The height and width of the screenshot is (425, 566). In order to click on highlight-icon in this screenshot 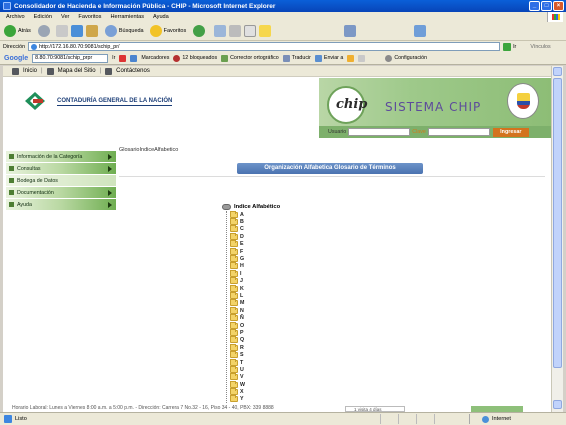, I will do `click(351, 58)`.